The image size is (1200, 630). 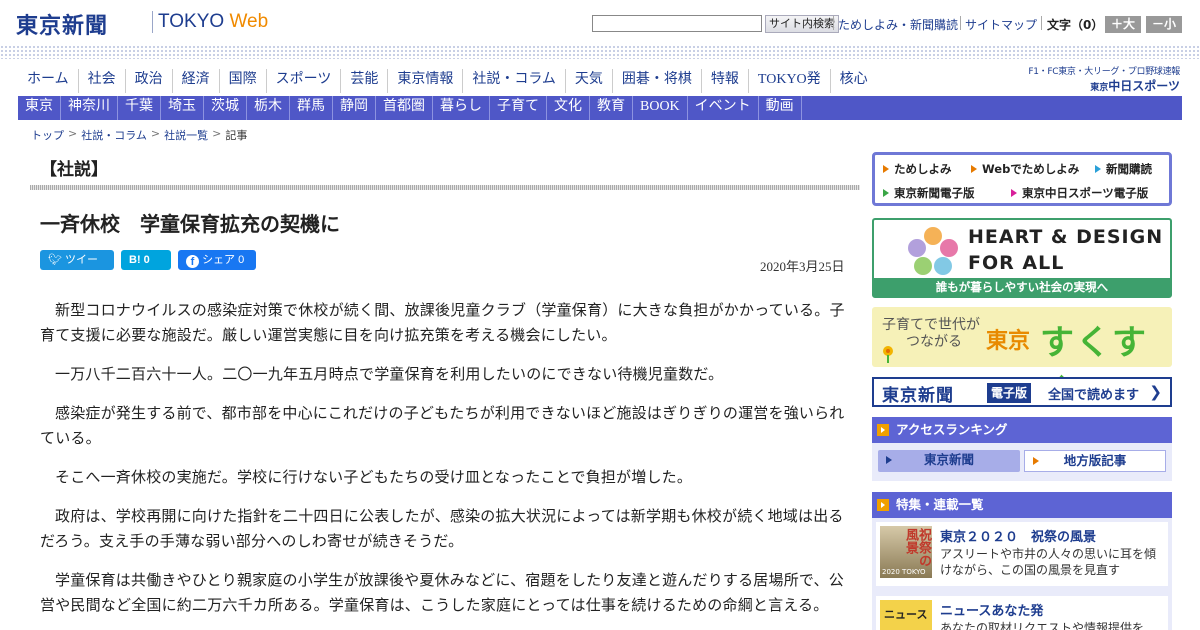 I want to click on header-dotted-divider, so click(x=600, y=52).